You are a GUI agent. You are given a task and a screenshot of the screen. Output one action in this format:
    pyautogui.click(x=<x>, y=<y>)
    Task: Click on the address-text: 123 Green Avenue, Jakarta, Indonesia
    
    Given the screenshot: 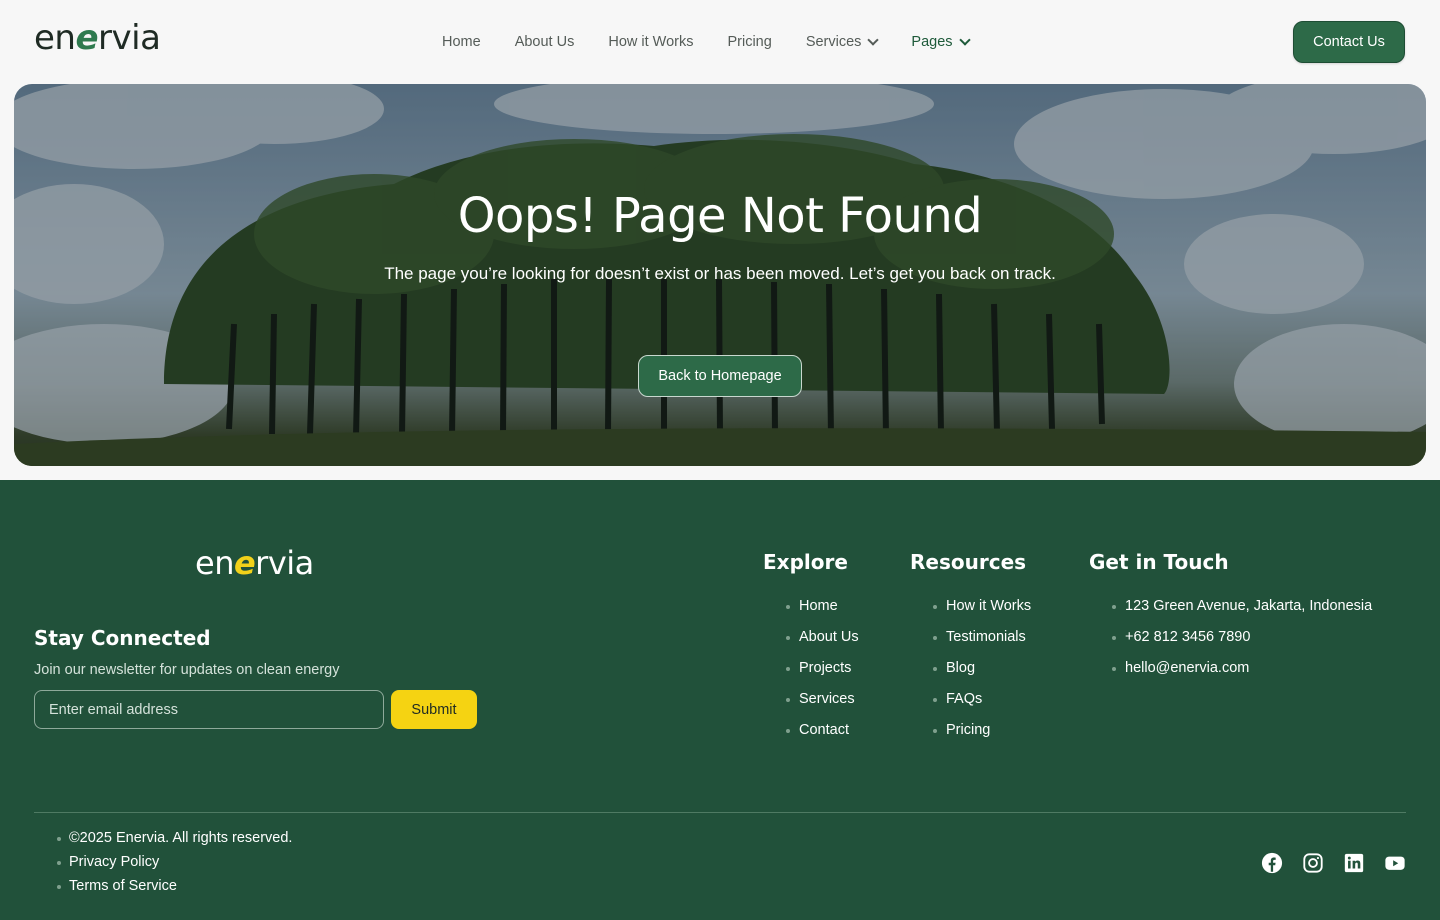 What is the action you would take?
    pyautogui.click(x=1249, y=606)
    